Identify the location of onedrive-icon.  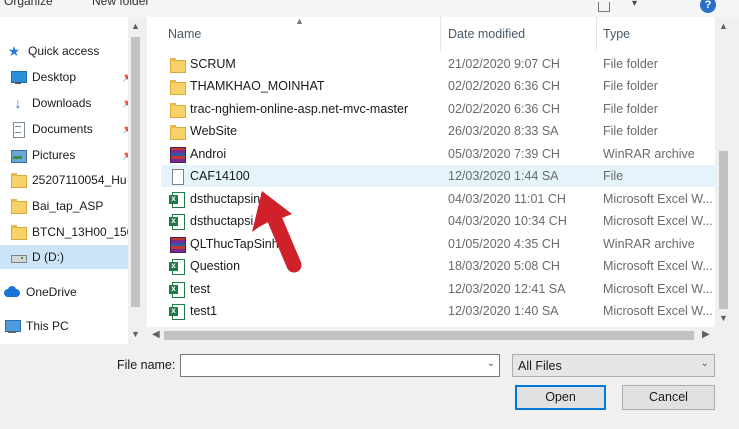
(12, 292).